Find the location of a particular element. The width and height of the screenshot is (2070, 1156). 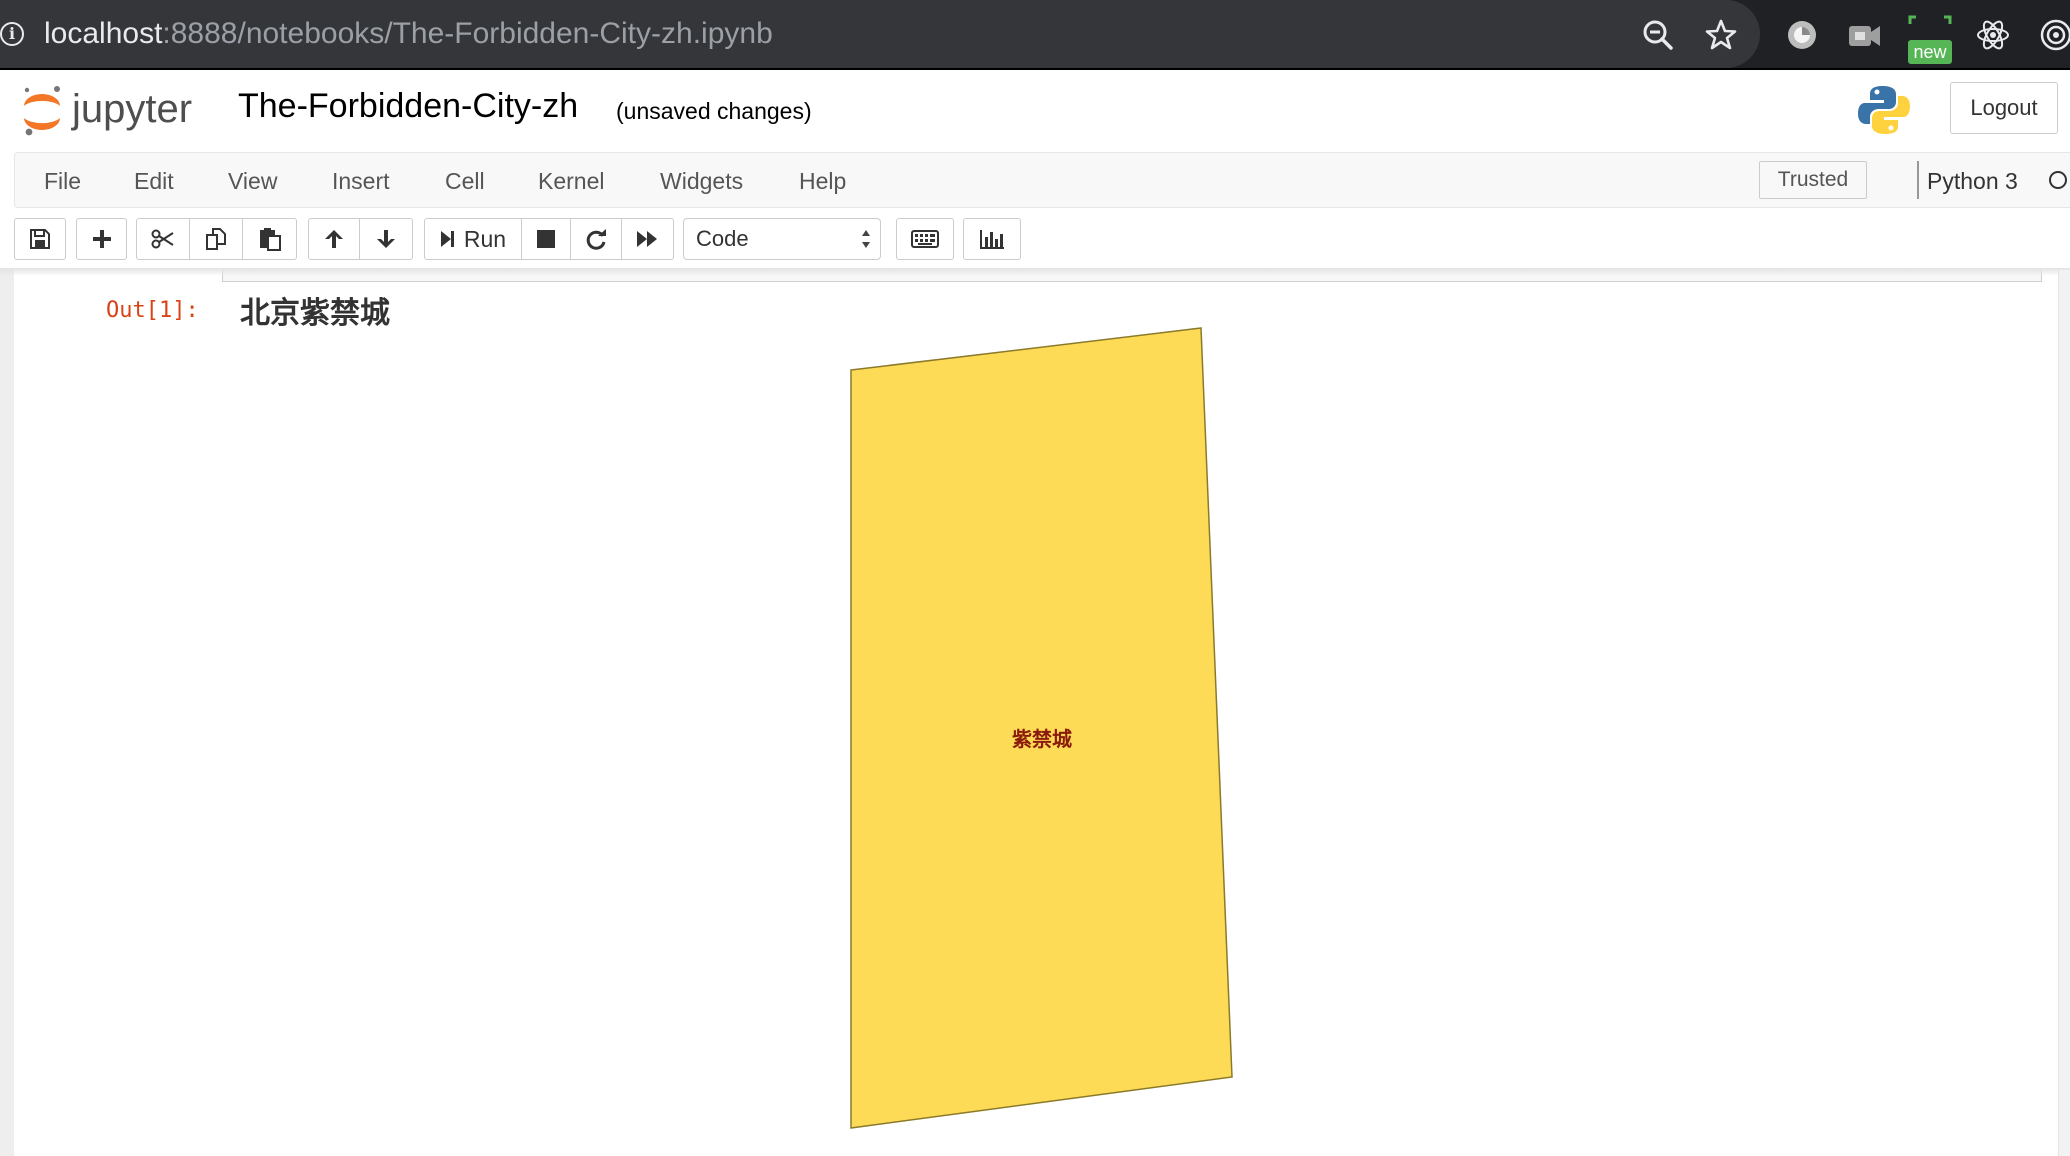

plus-icon is located at coordinates (101, 239).